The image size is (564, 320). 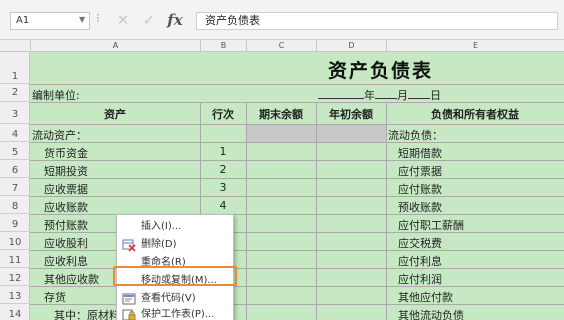 What do you see at coordinates (87, 314) in the screenshot?
I see `asset-item: 其中：原材料` at bounding box center [87, 314].